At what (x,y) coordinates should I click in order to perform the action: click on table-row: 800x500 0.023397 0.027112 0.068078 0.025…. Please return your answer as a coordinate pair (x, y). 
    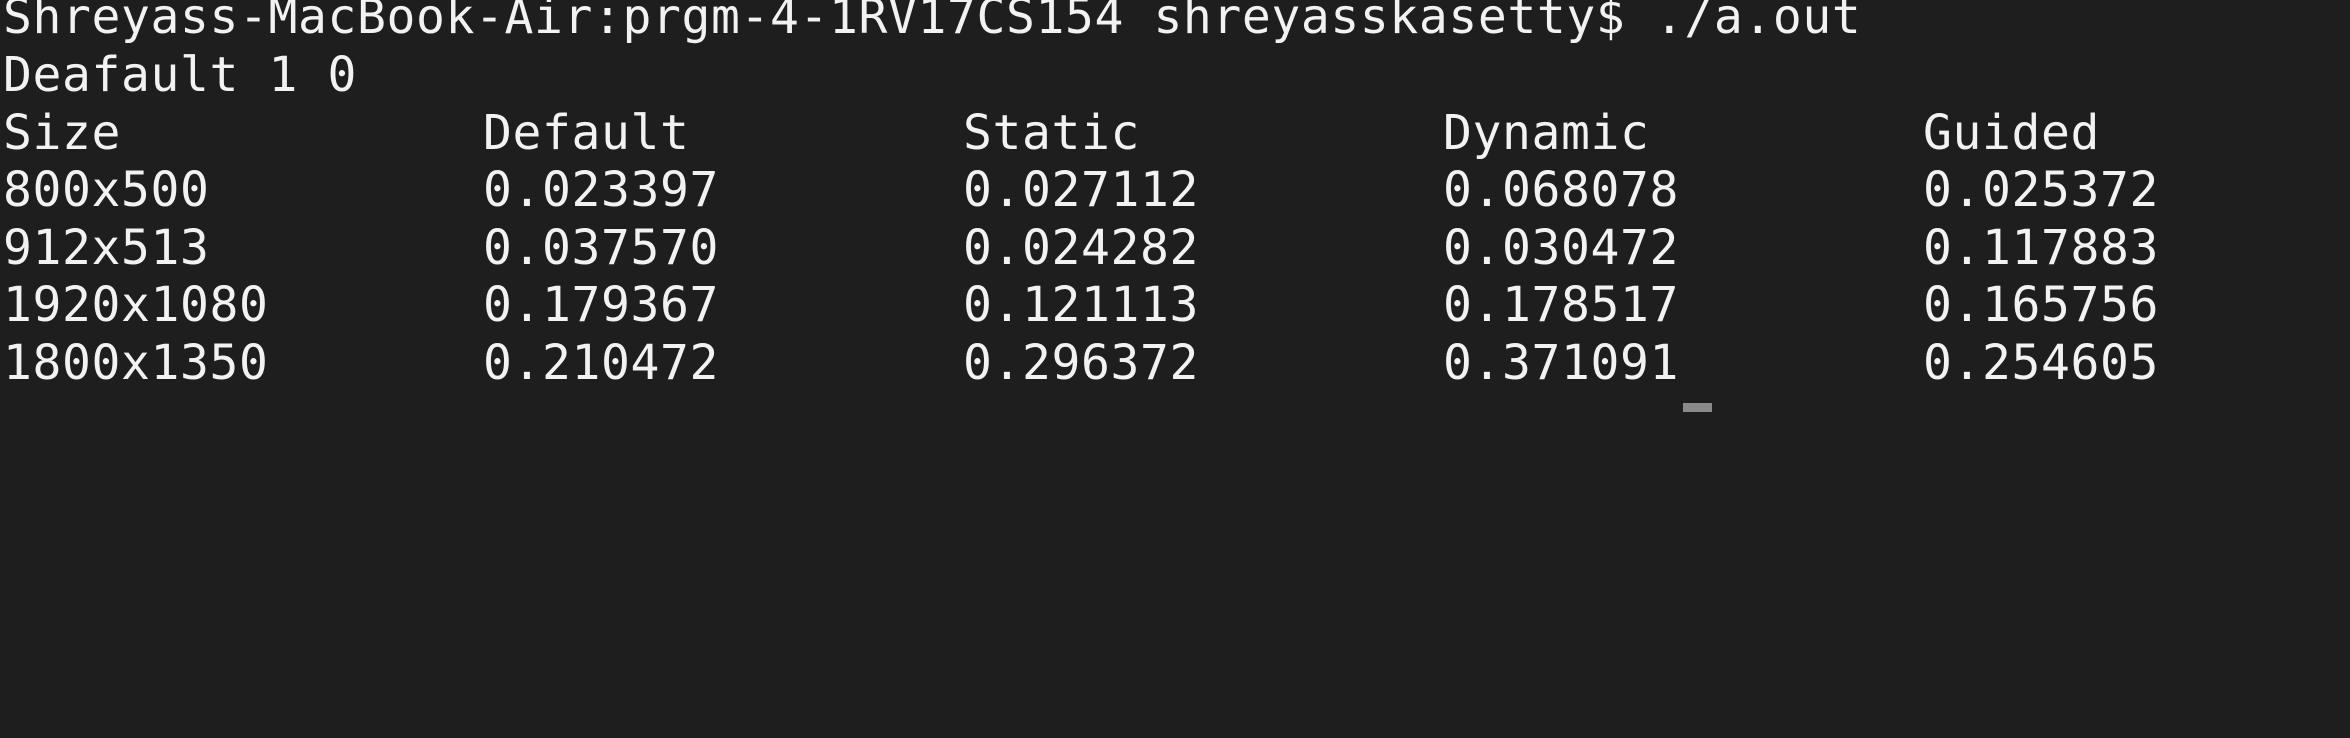
    Looking at the image, I should click on (1173, 191).